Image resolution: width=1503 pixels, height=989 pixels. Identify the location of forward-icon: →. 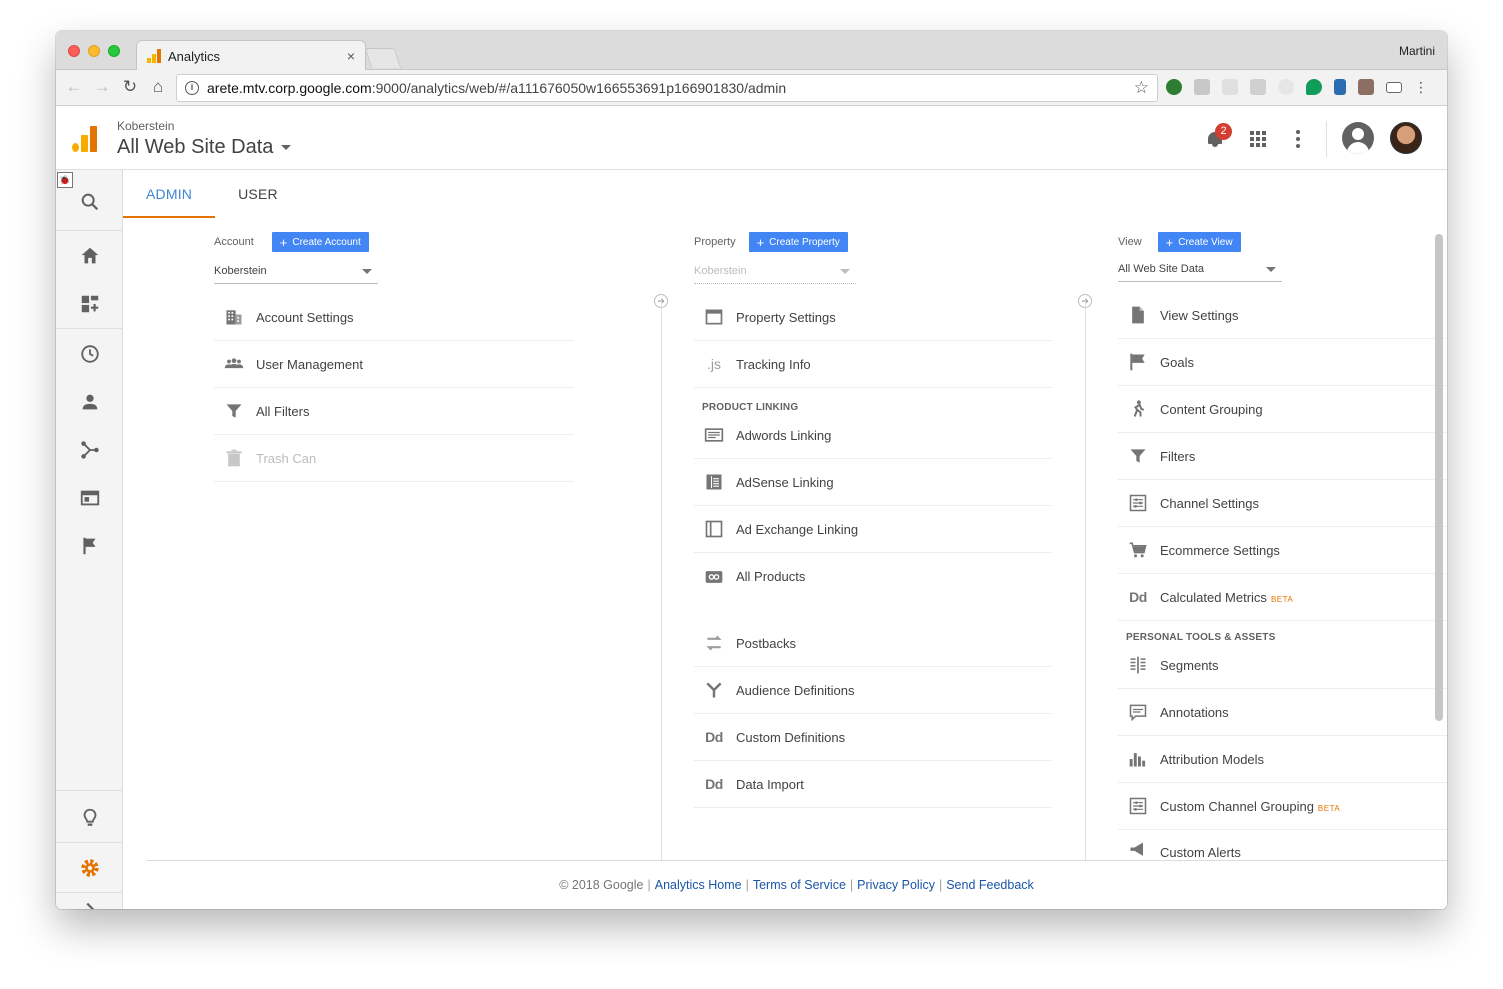
(102, 87).